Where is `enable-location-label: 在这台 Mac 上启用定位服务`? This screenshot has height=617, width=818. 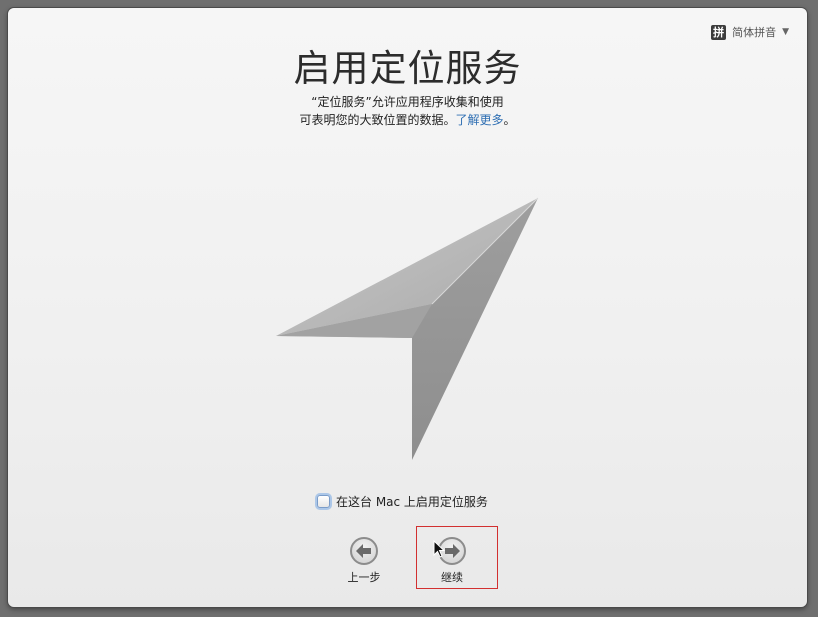 enable-location-label: 在这台 Mac 上启用定位服务 is located at coordinates (412, 501).